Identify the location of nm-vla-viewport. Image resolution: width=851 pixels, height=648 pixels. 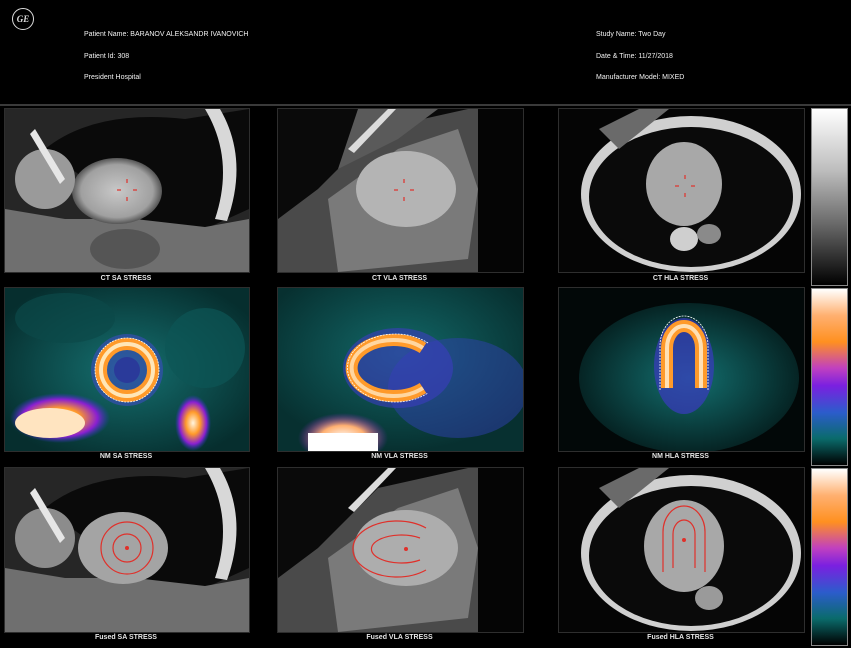
(400, 369).